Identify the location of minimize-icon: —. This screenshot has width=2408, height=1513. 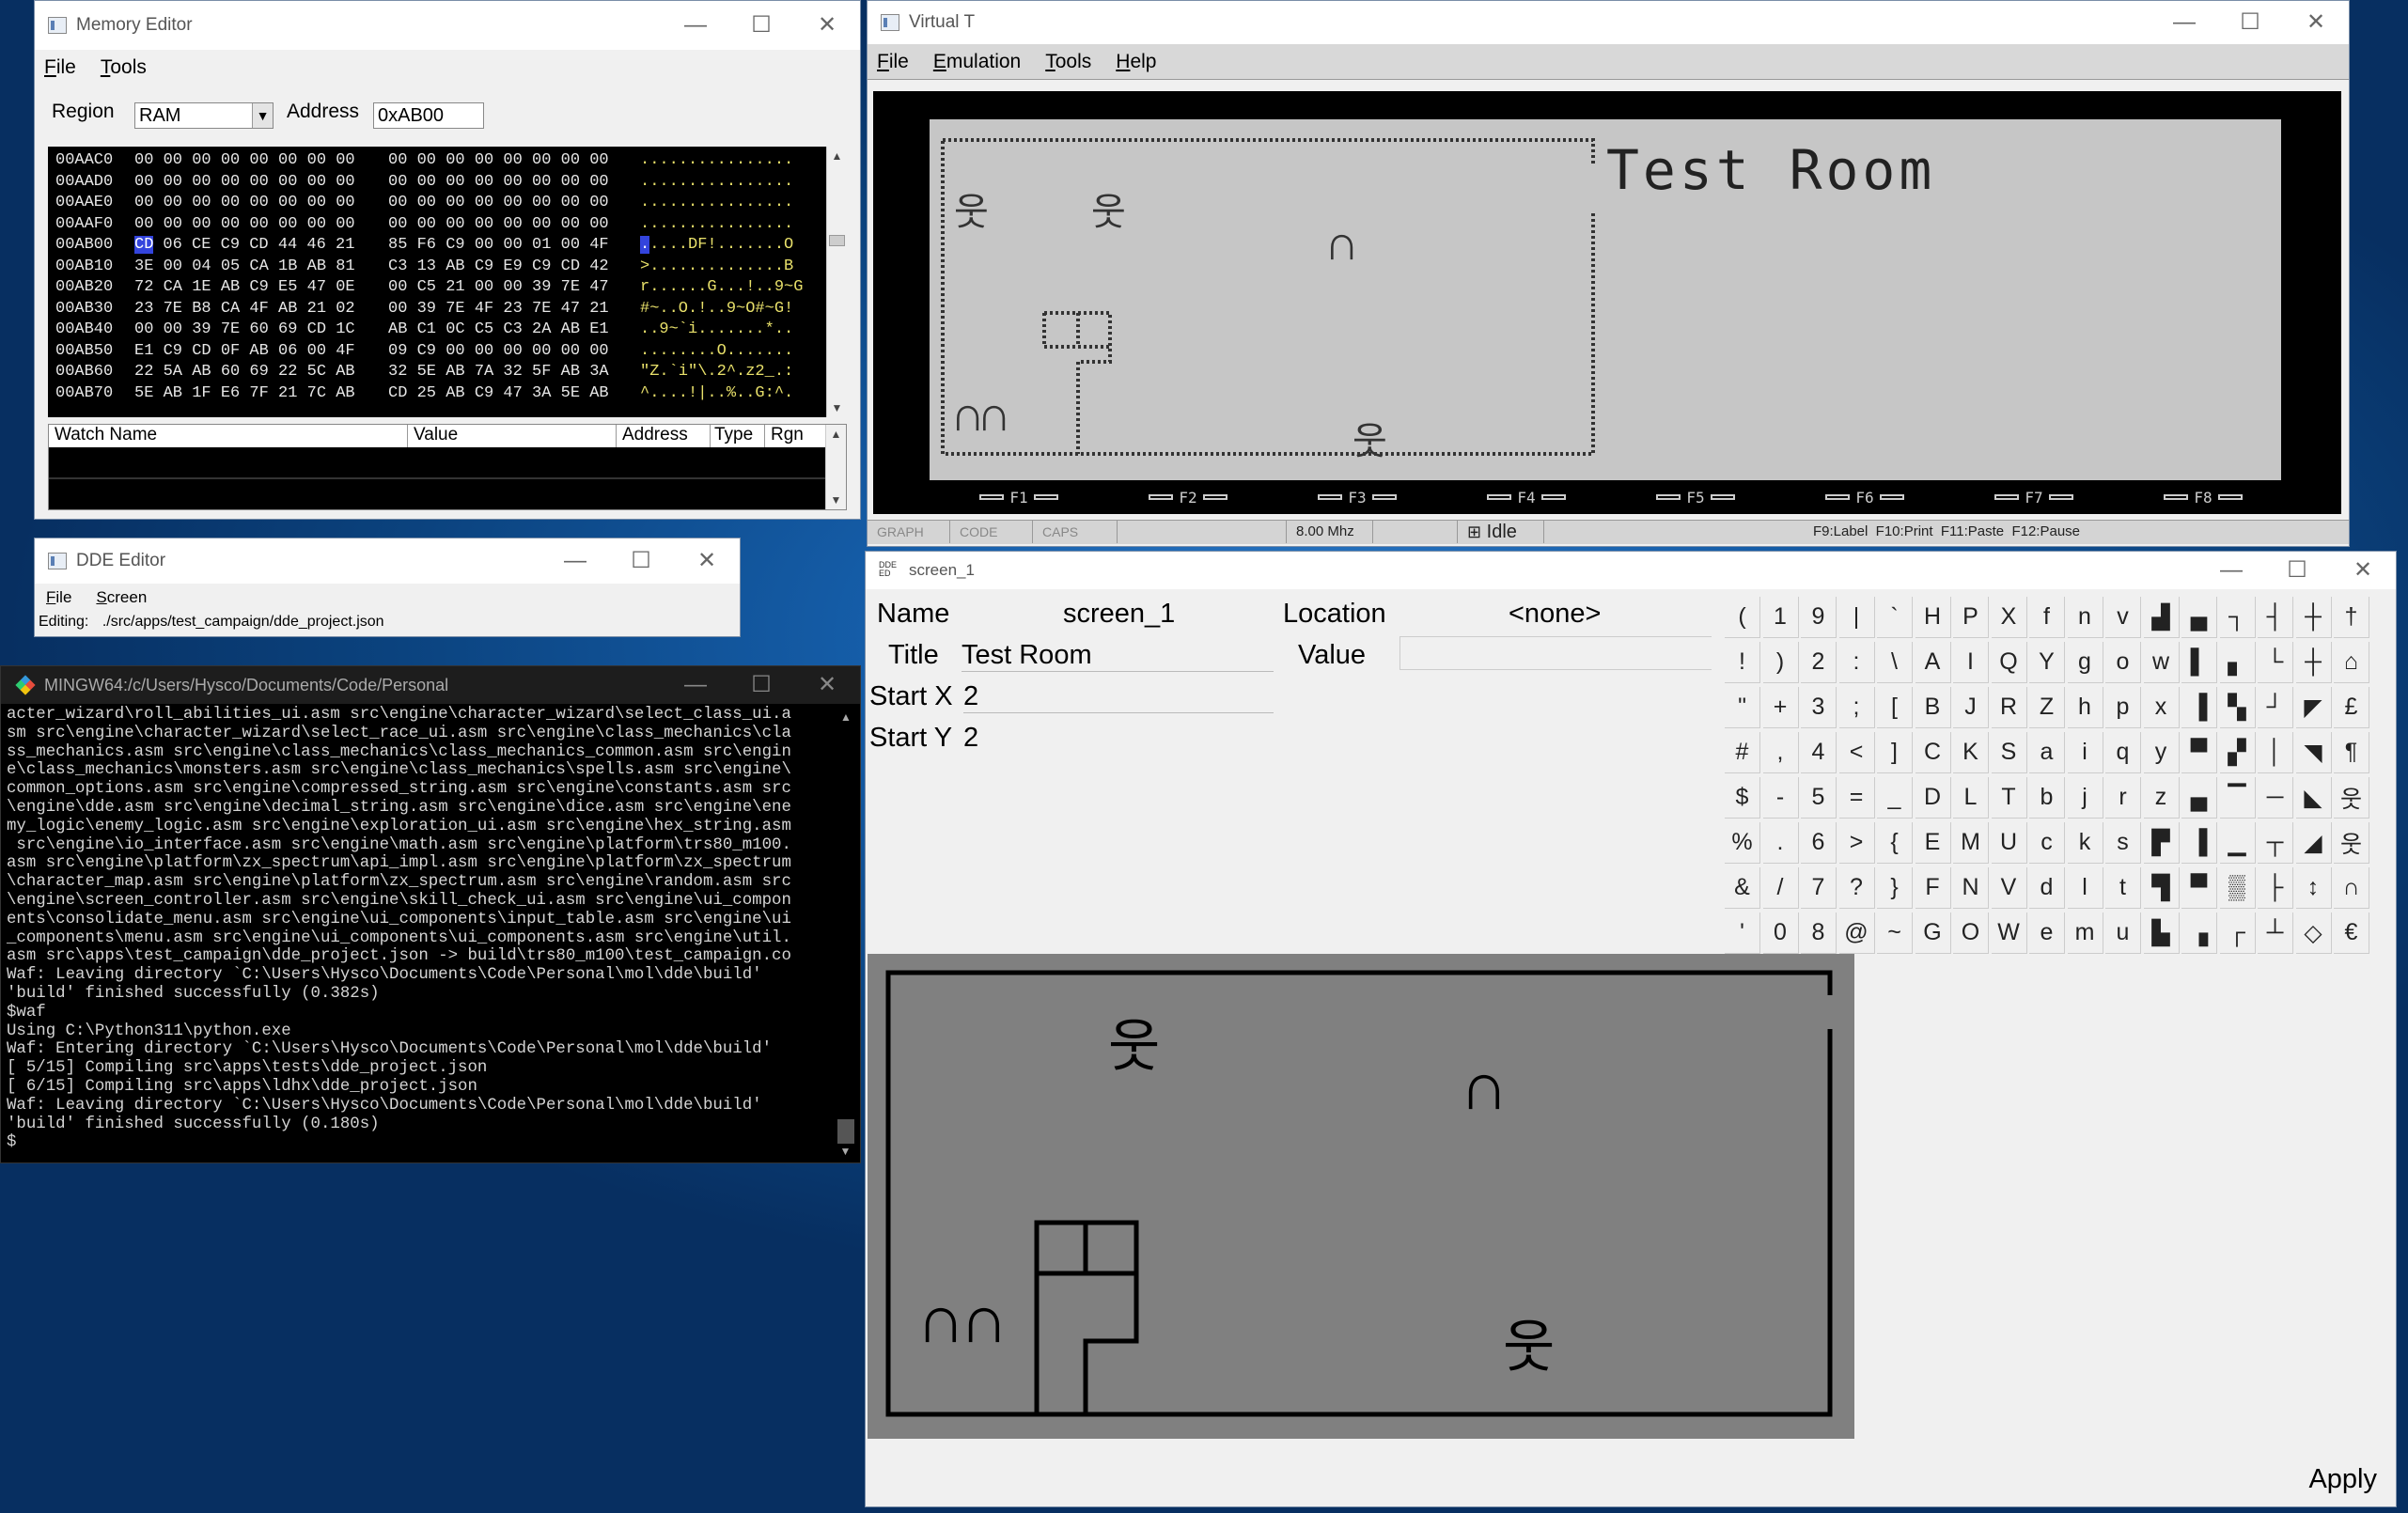
(2184, 22).